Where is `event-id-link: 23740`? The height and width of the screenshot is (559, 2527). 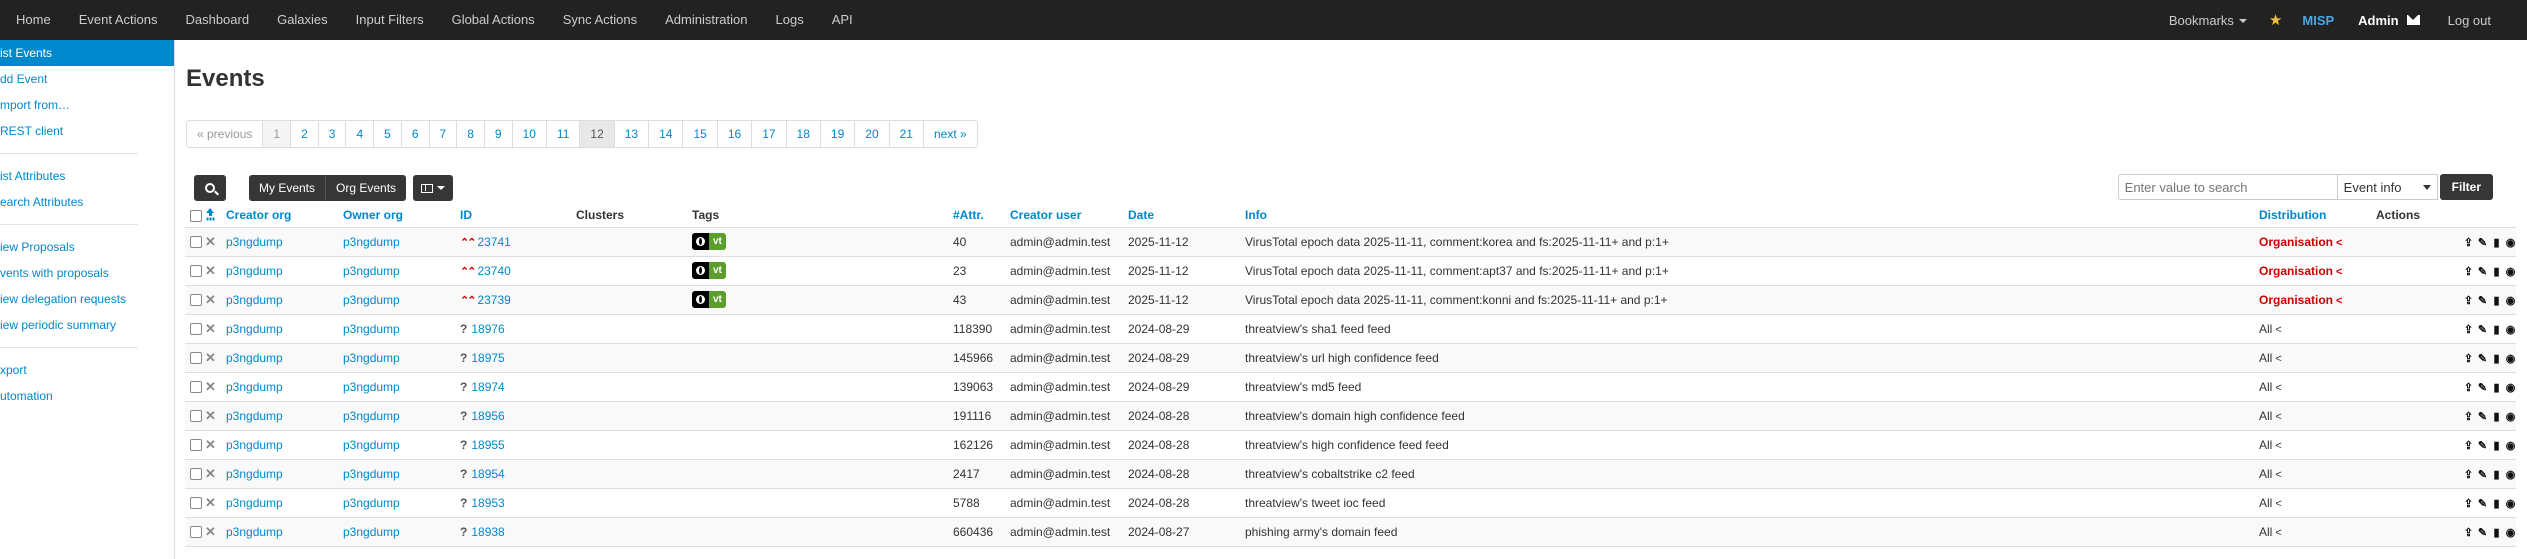
event-id-link: 23740 is located at coordinates (493, 271).